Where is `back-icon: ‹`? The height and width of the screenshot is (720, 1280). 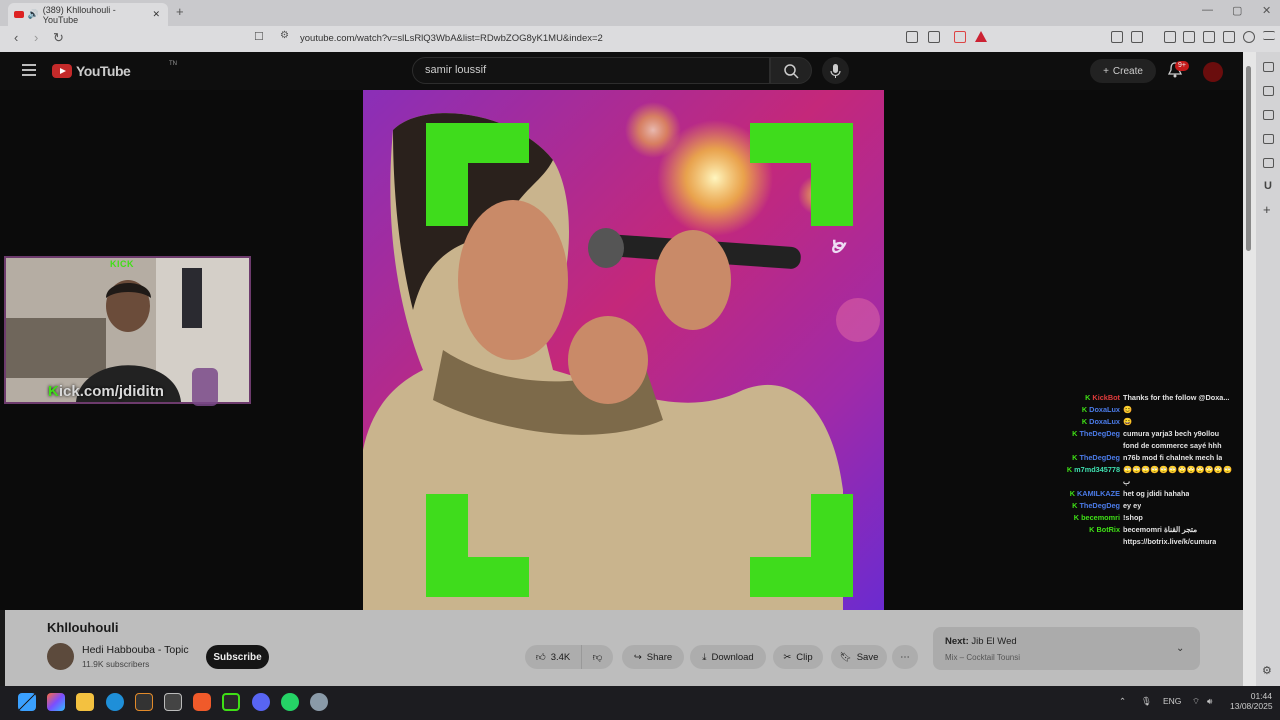
back-icon: ‹ is located at coordinates (16, 37).